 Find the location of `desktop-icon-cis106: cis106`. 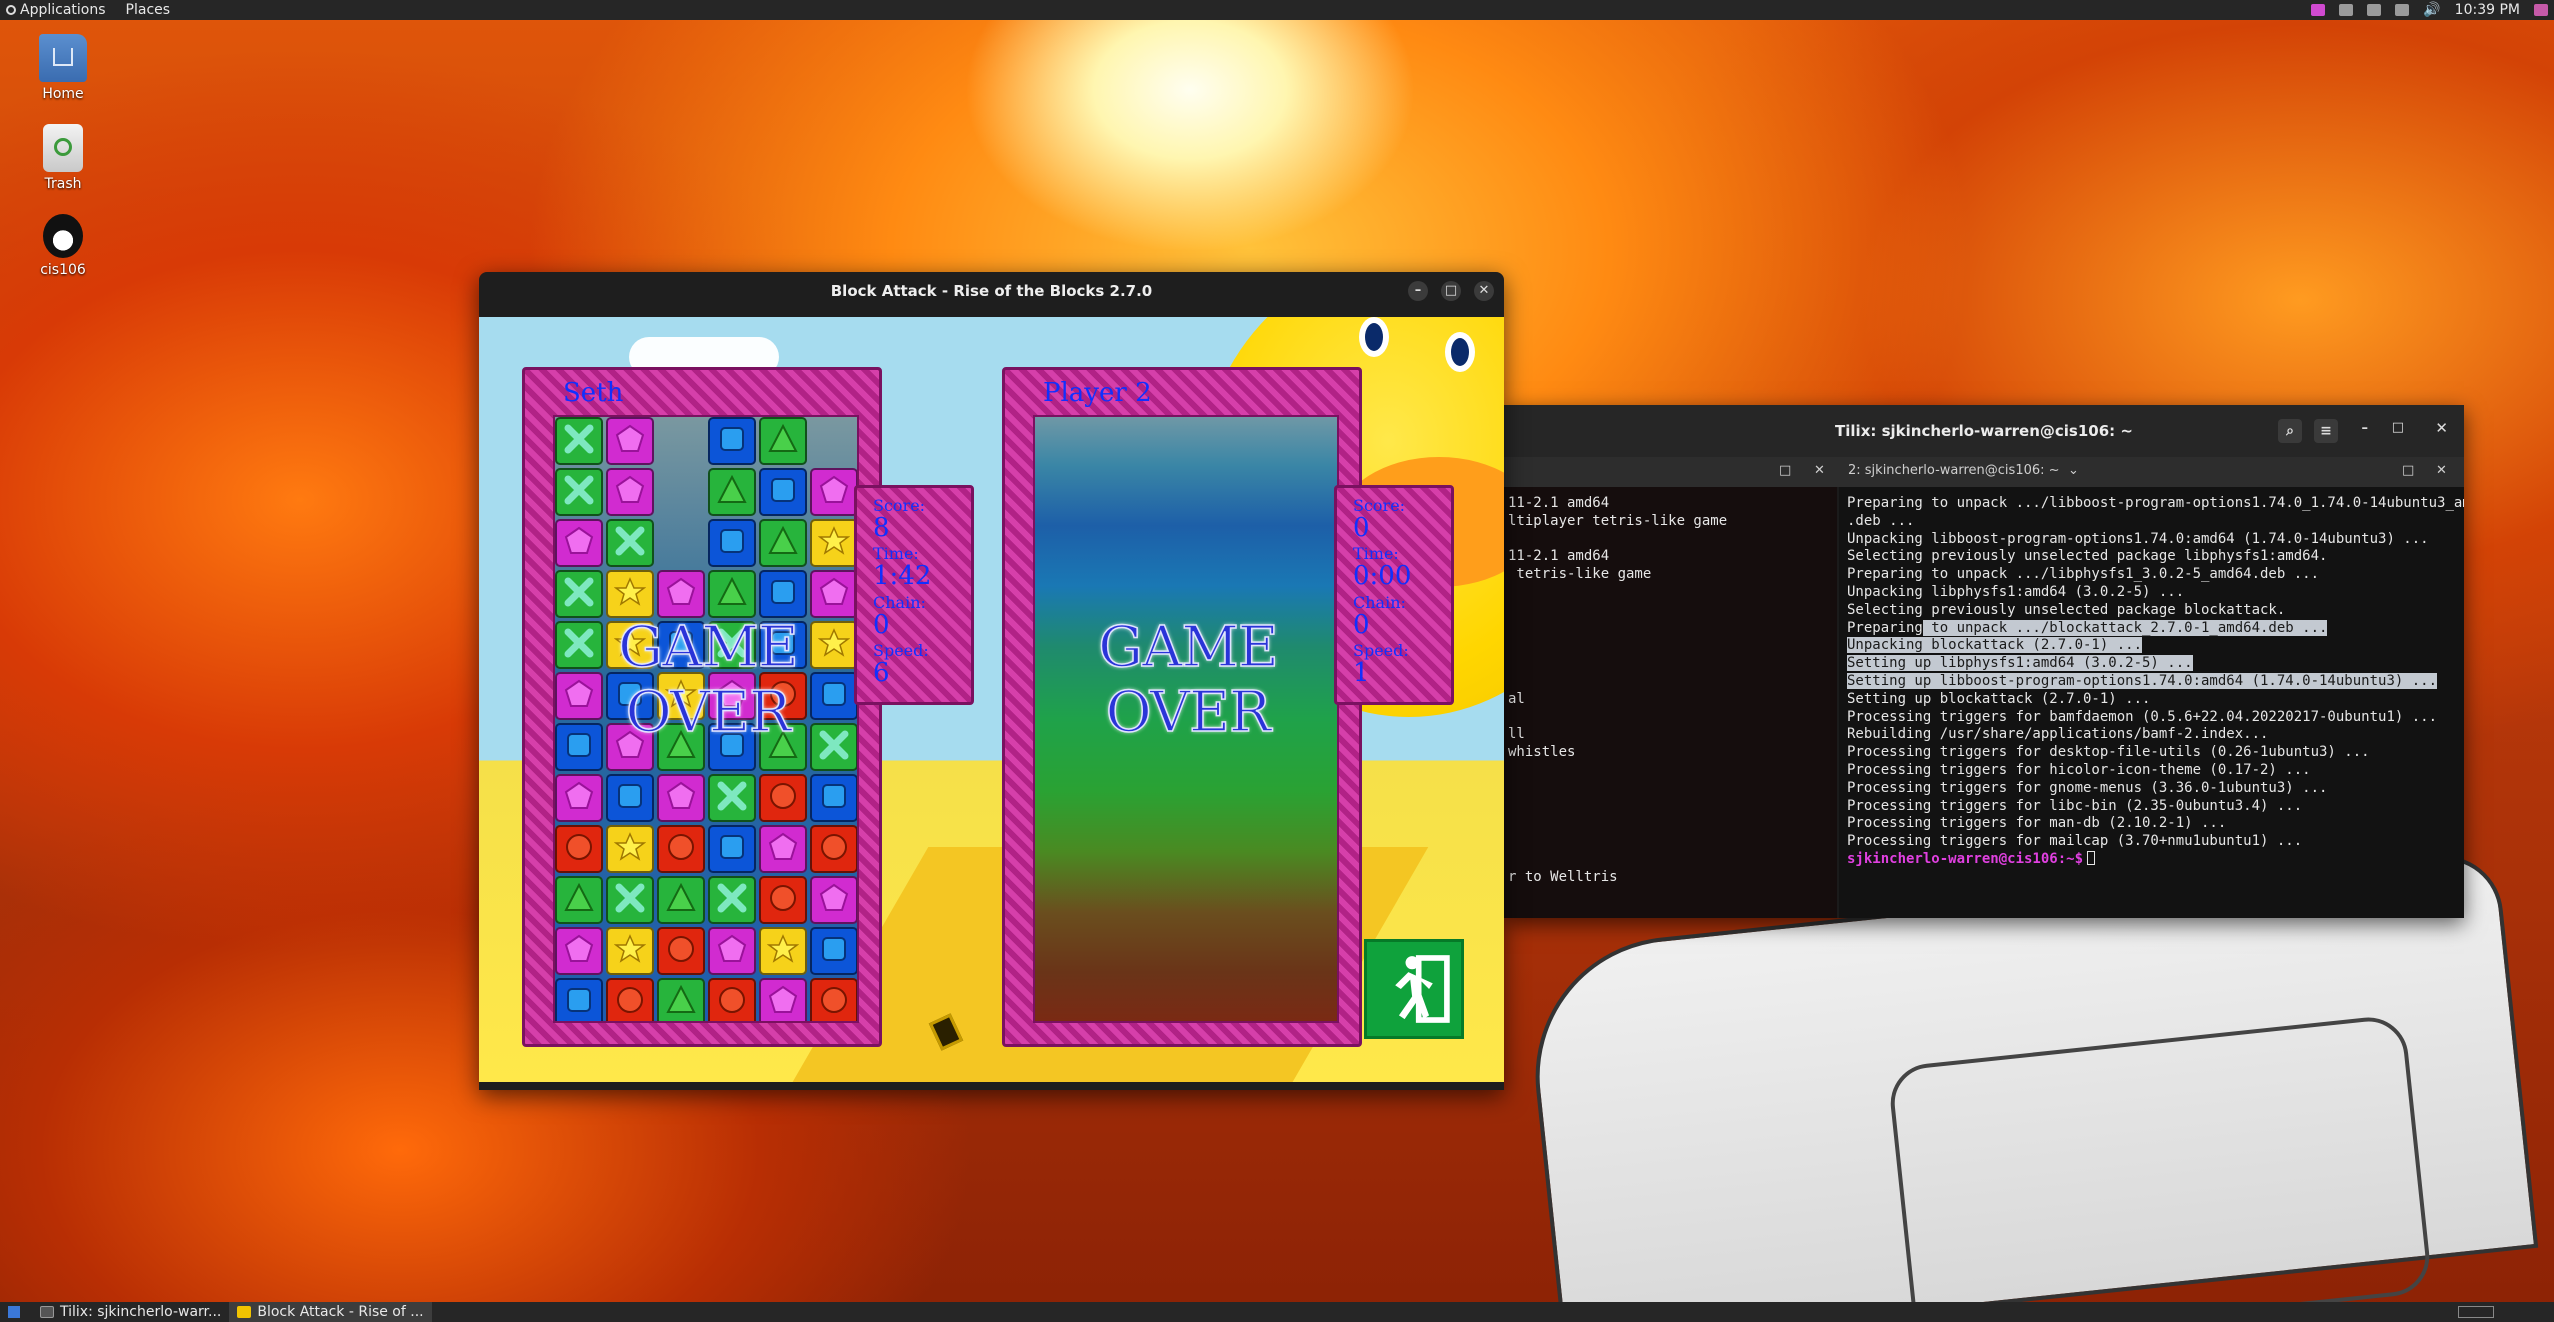

desktop-icon-cis106: cis106 is located at coordinates (63, 246).